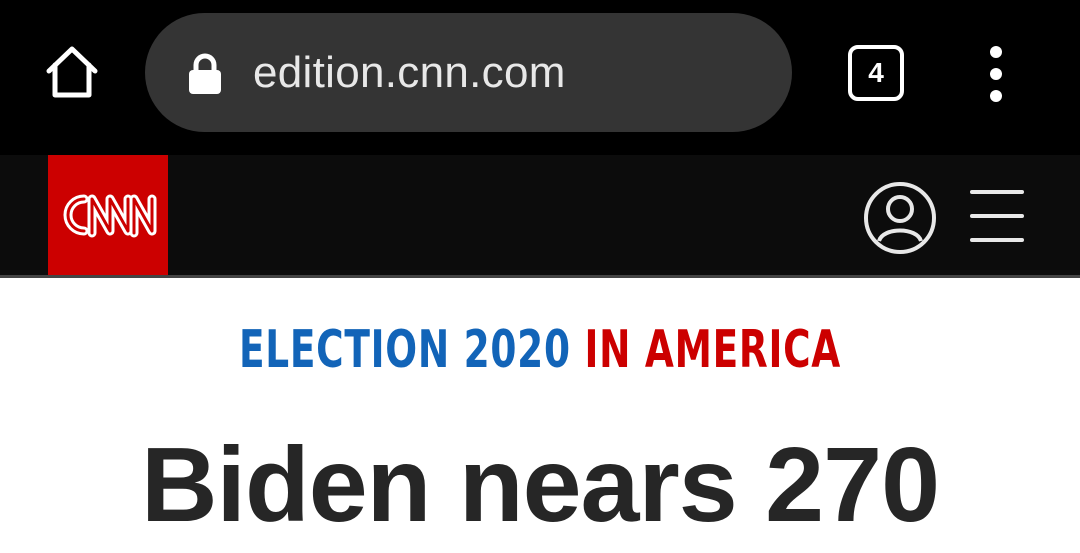 The width and height of the screenshot is (1080, 553). I want to click on home-icon, so click(72, 72).